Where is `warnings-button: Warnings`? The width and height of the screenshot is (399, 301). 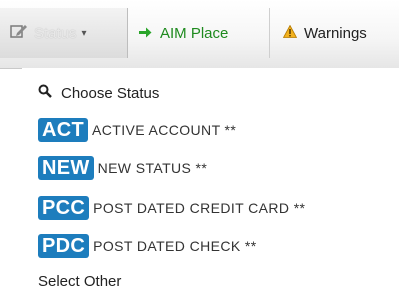 warnings-button: Warnings is located at coordinates (335, 33).